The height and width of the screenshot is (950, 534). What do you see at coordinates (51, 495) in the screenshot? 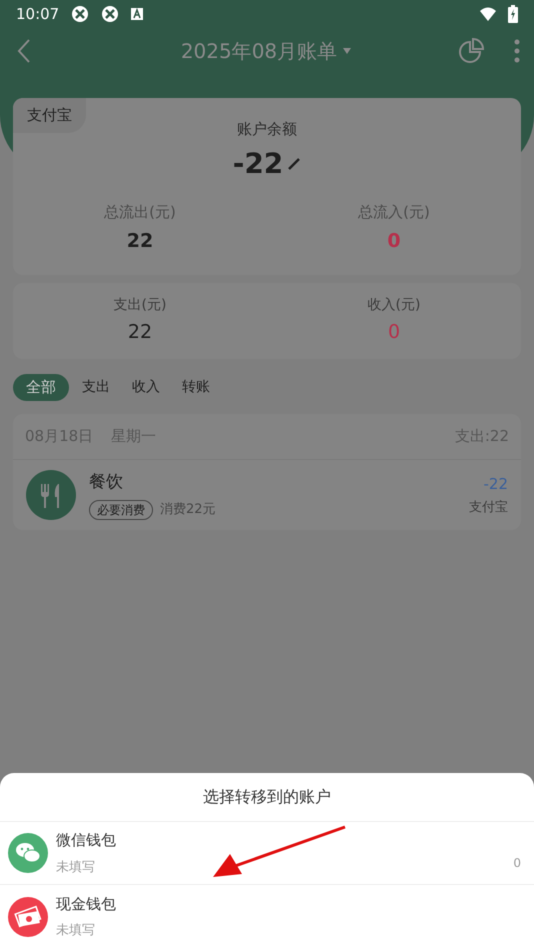
I see `fork-knife-icon` at bounding box center [51, 495].